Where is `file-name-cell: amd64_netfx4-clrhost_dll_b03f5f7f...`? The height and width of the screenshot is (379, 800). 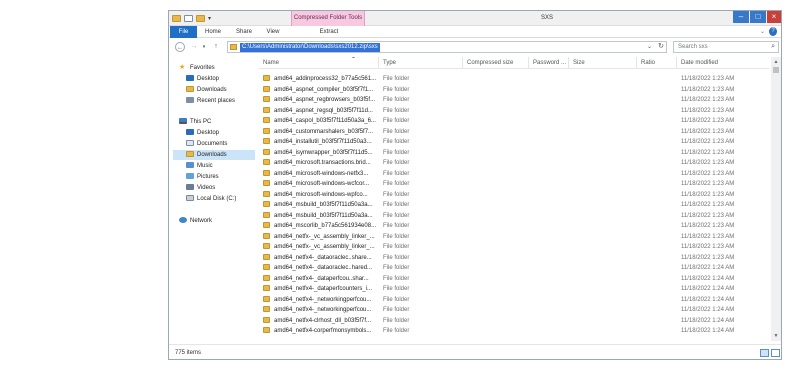 file-name-cell: amd64_netfx4-clrhost_dll_b03f5f7f... is located at coordinates (321, 321).